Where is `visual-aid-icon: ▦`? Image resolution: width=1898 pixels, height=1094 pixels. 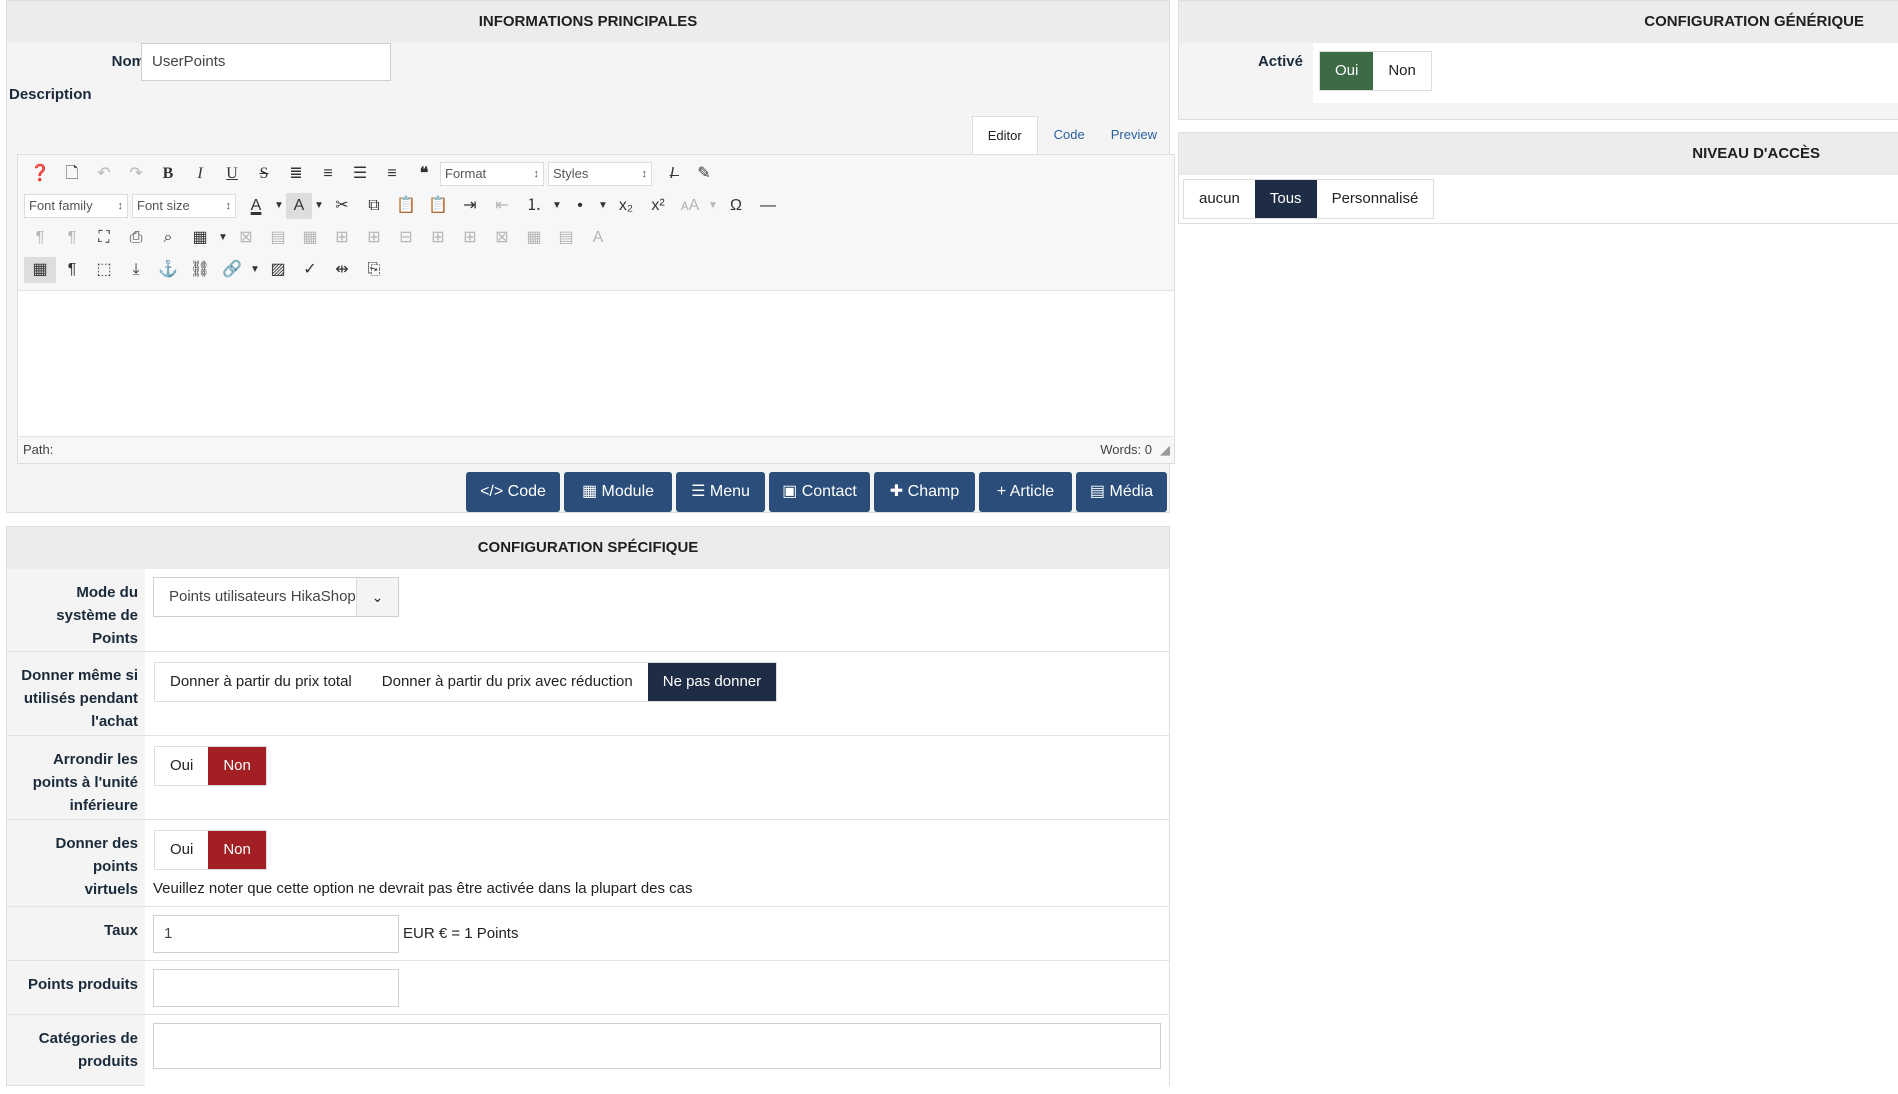 visual-aid-icon: ▦ is located at coordinates (40, 270).